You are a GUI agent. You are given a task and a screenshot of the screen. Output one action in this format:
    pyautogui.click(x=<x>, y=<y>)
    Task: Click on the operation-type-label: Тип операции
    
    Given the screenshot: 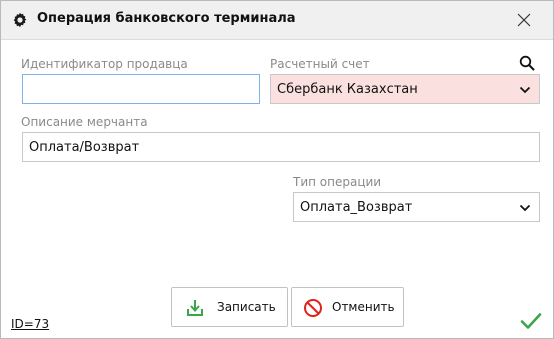 What is the action you would take?
    pyautogui.click(x=337, y=182)
    